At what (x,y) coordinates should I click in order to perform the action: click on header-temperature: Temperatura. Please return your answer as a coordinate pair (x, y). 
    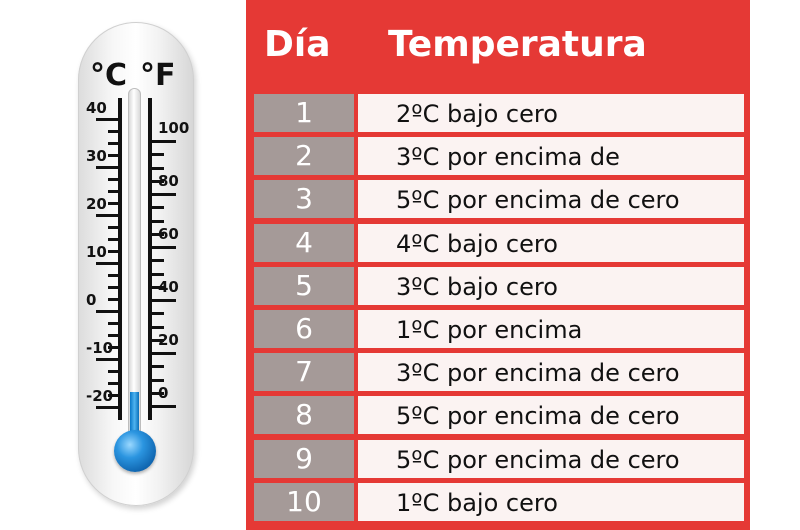
    Looking at the image, I should click on (517, 44).